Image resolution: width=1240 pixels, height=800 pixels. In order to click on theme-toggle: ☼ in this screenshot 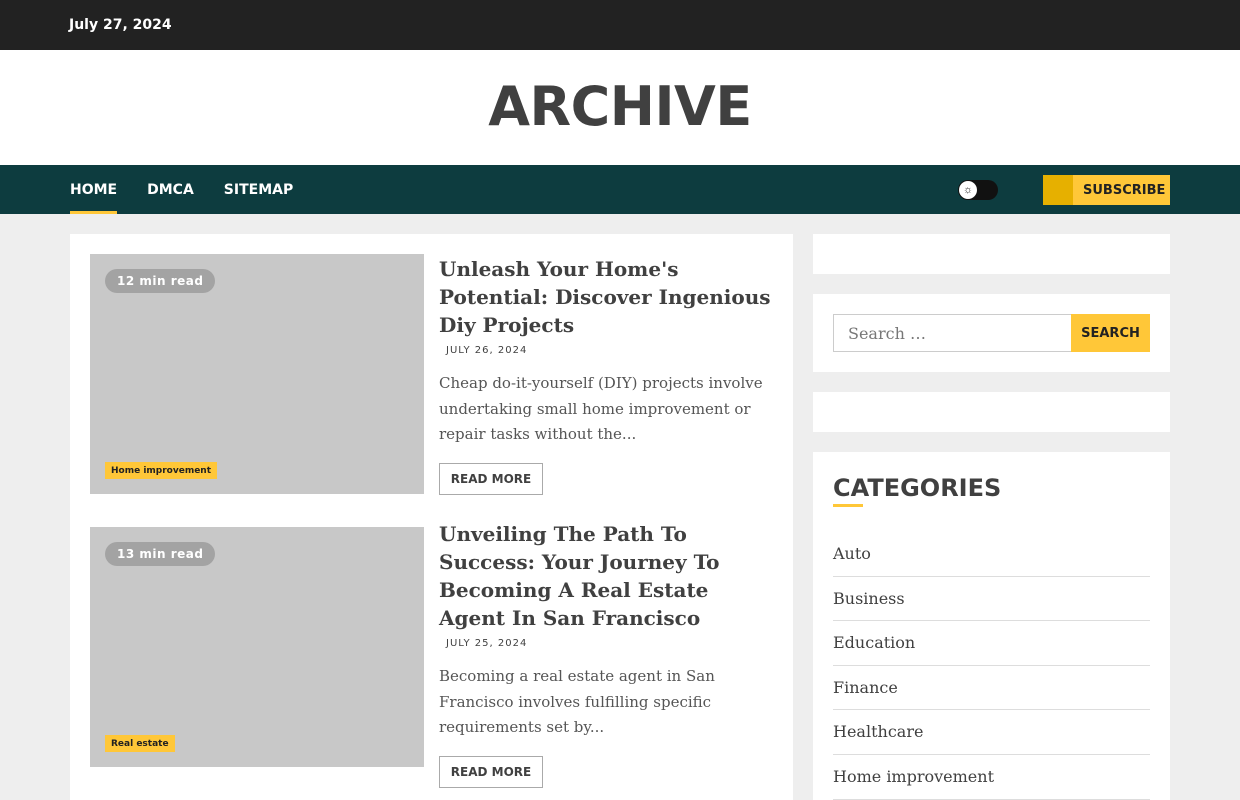, I will do `click(978, 190)`.